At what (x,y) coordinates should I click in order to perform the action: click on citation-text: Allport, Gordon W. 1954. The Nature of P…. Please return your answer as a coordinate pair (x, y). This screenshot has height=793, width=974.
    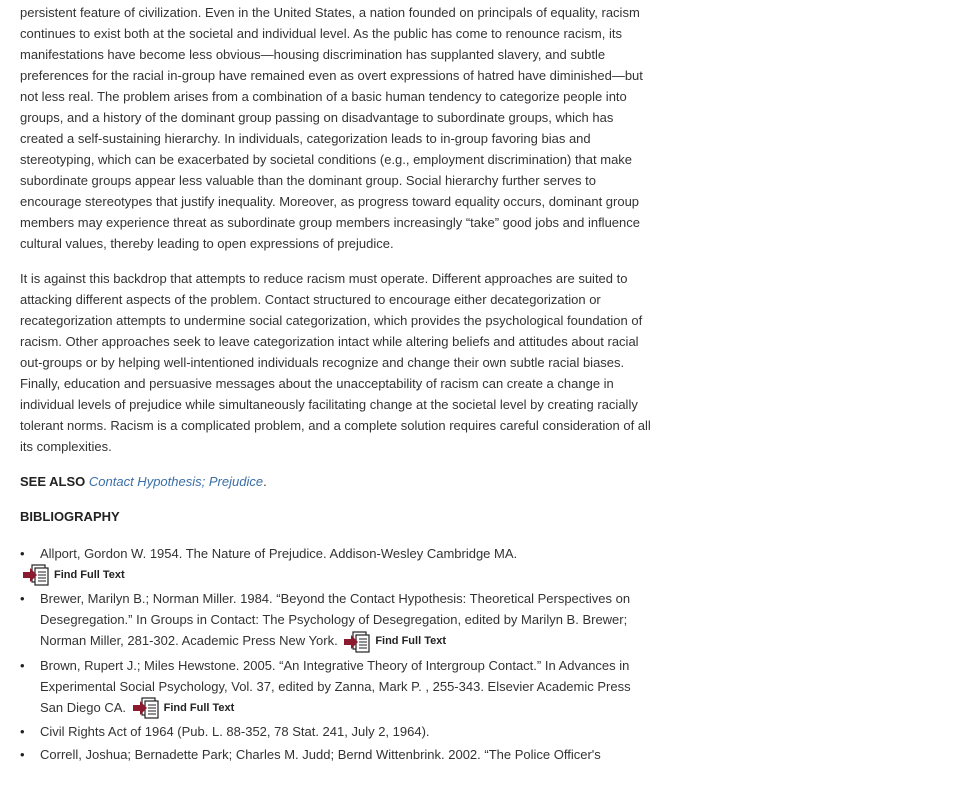
    Looking at the image, I should click on (279, 553).